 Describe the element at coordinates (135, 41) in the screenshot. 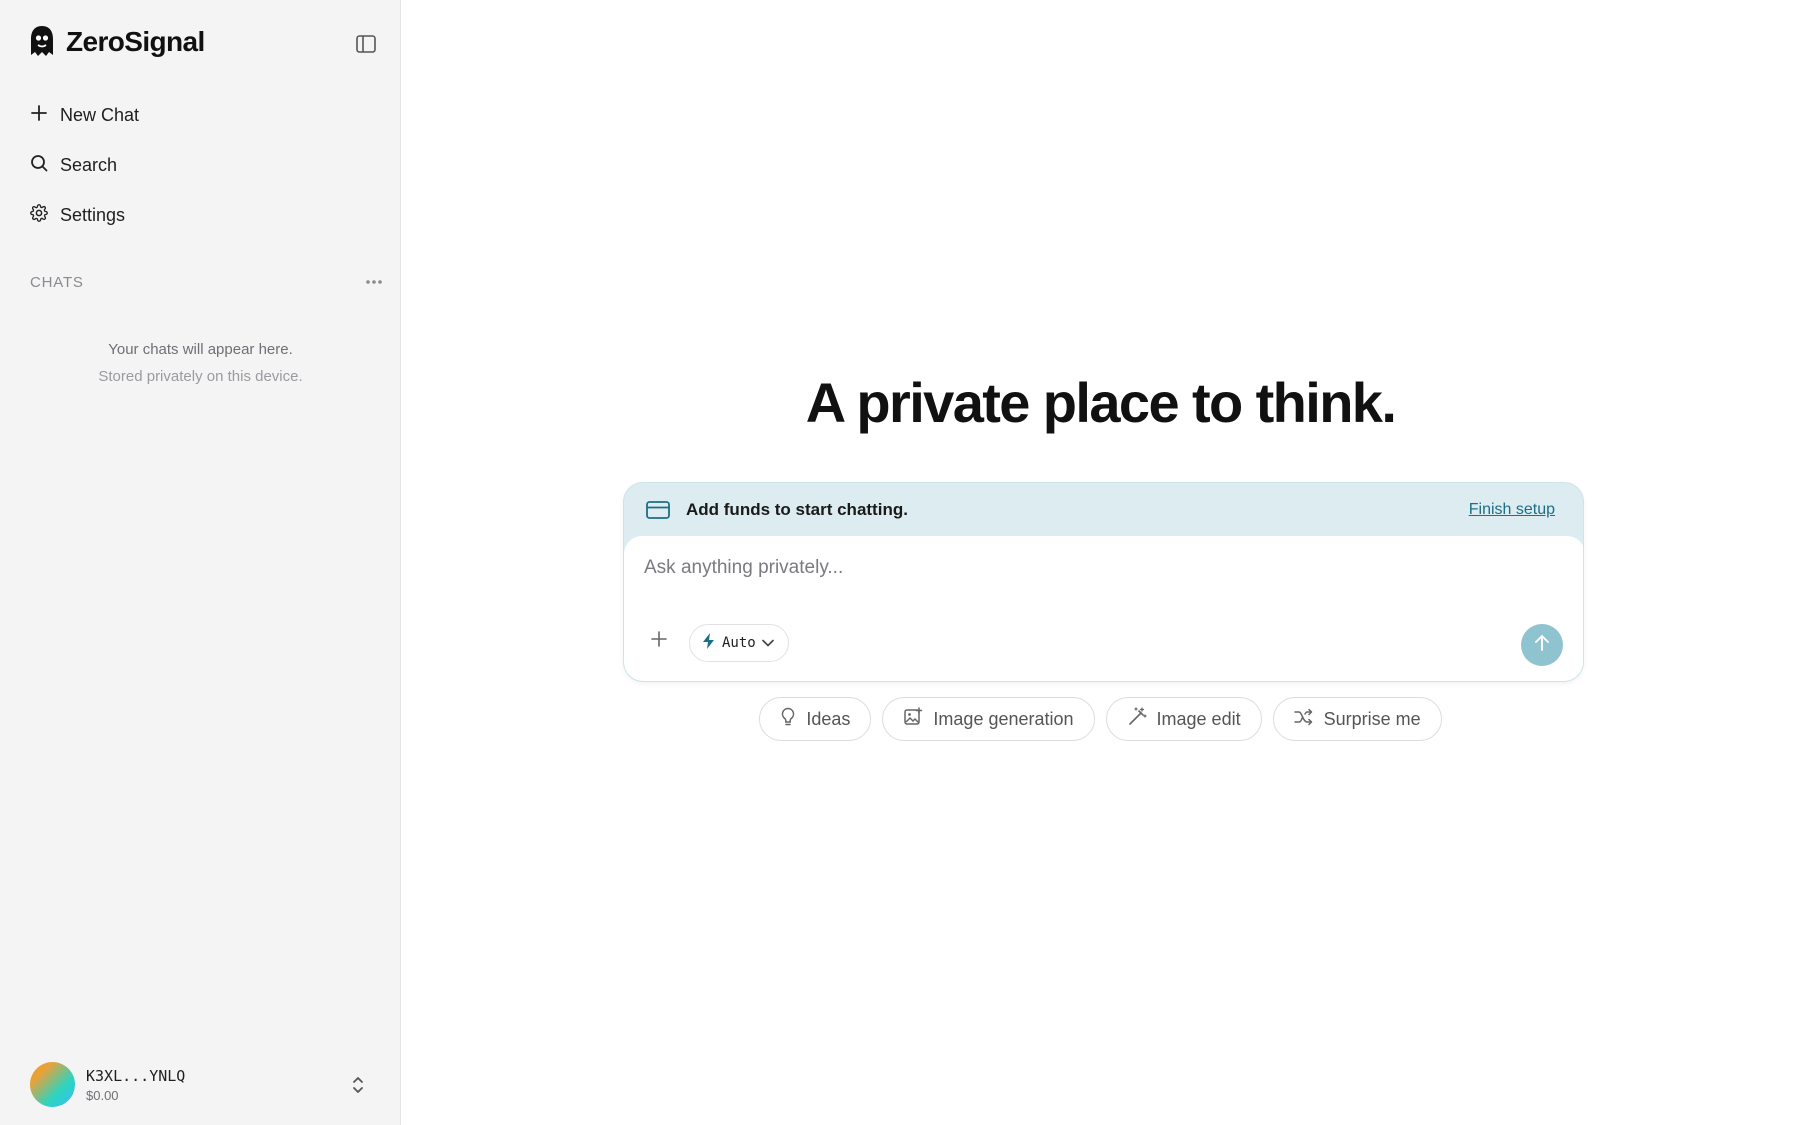

I see `brand-name: ZeroSignal` at that location.